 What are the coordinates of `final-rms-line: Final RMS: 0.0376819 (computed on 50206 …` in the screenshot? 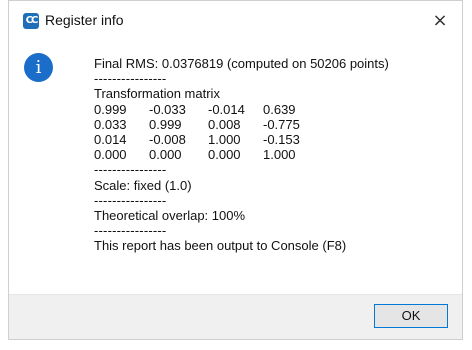 It's located at (241, 63).